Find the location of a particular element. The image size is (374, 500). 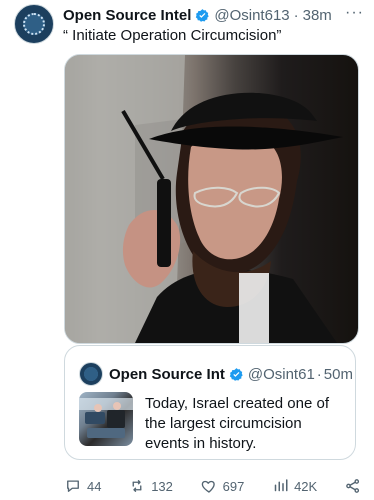

repost-icon is located at coordinates (137, 486).